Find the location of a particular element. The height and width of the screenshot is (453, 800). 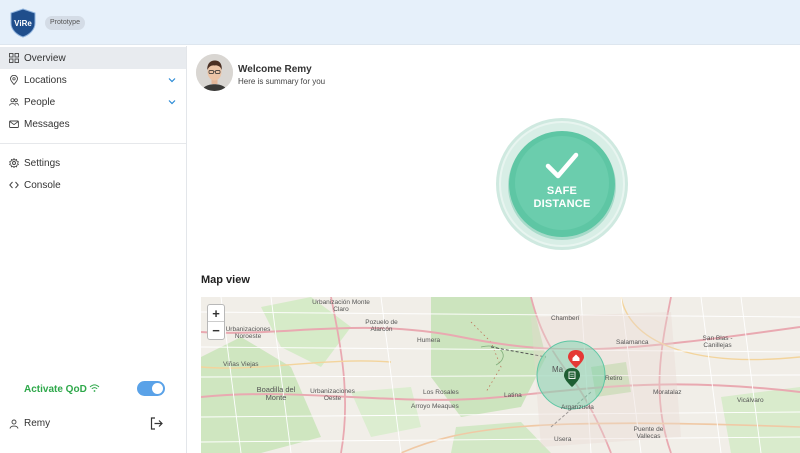

safe-distance-status: SAFE DISTANCE is located at coordinates (562, 184).